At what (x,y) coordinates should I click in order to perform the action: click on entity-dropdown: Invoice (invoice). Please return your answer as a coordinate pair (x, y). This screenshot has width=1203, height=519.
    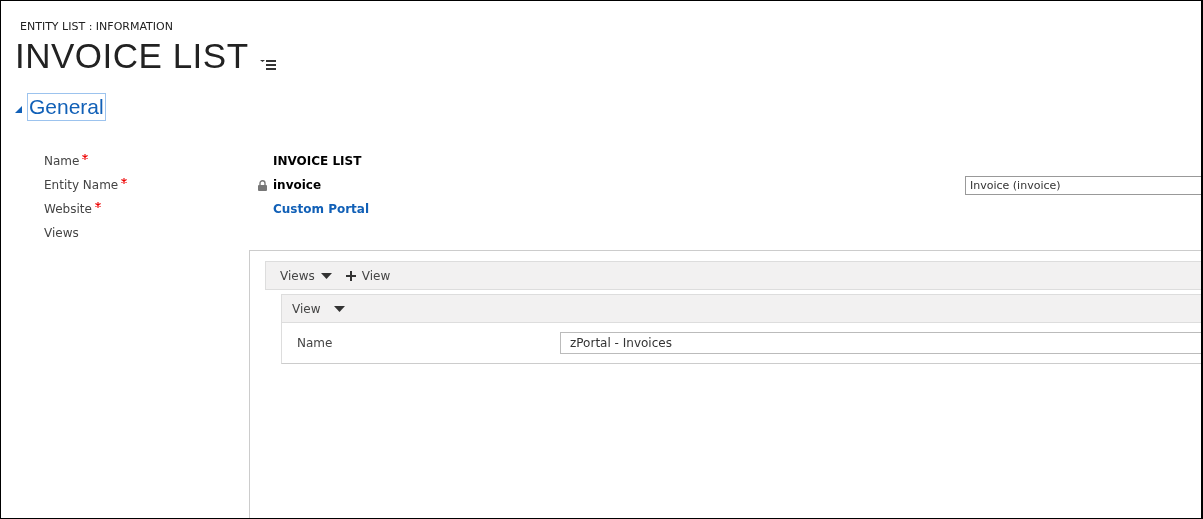
    Looking at the image, I should click on (1083, 185).